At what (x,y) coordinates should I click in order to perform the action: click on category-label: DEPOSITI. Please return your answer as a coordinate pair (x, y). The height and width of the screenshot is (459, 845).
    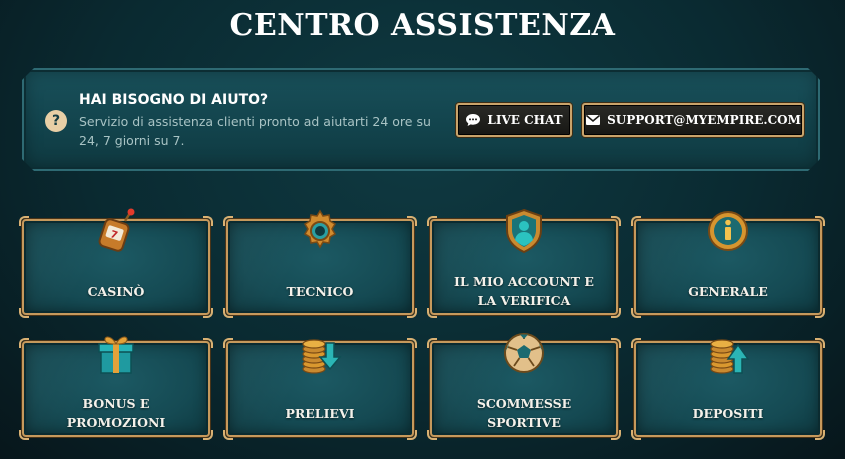
    Looking at the image, I should click on (728, 413).